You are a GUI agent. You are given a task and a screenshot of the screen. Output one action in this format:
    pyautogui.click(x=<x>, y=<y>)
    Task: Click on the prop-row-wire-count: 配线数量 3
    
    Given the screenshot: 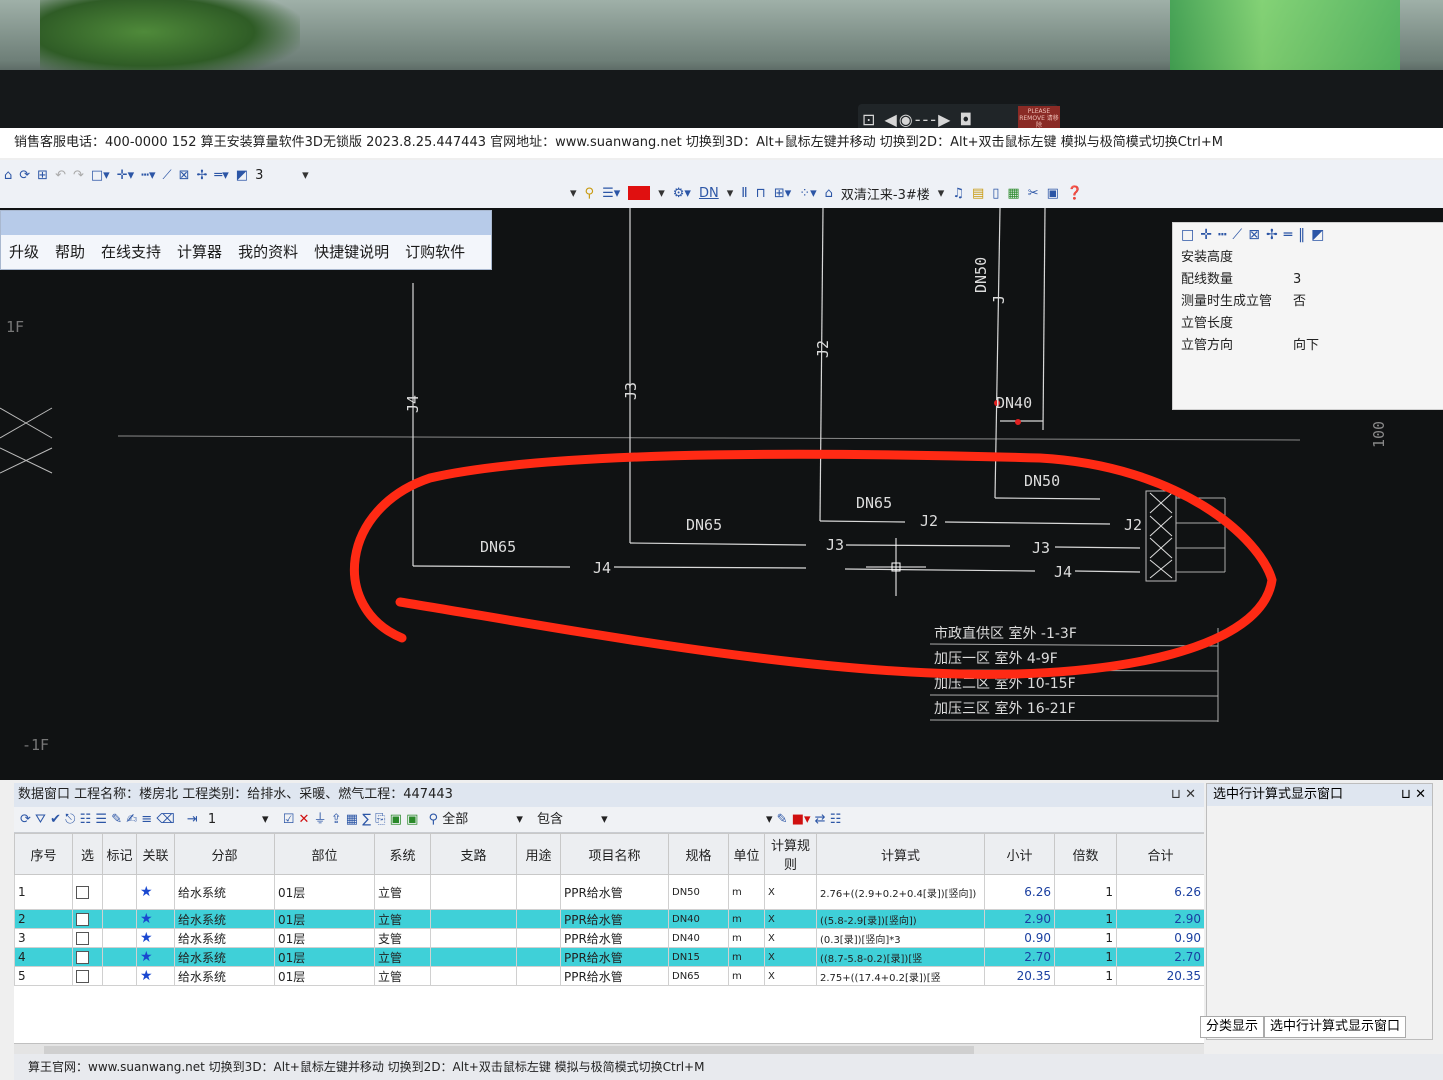 What is the action you would take?
    pyautogui.click(x=1308, y=280)
    